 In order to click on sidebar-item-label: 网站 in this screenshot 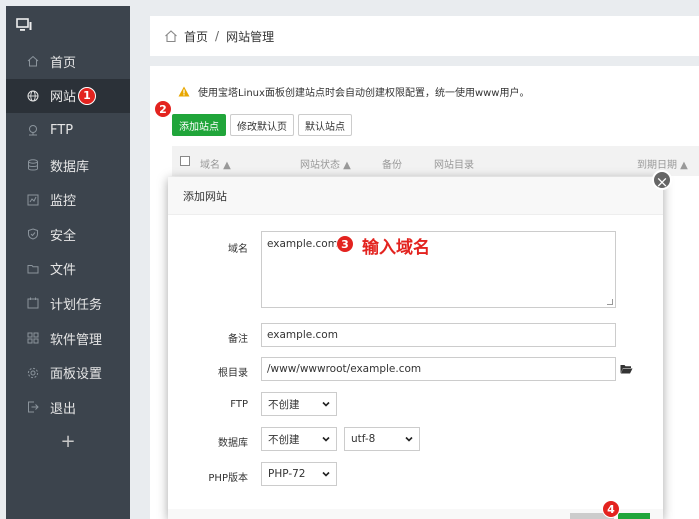, I will do `click(63, 98)`.